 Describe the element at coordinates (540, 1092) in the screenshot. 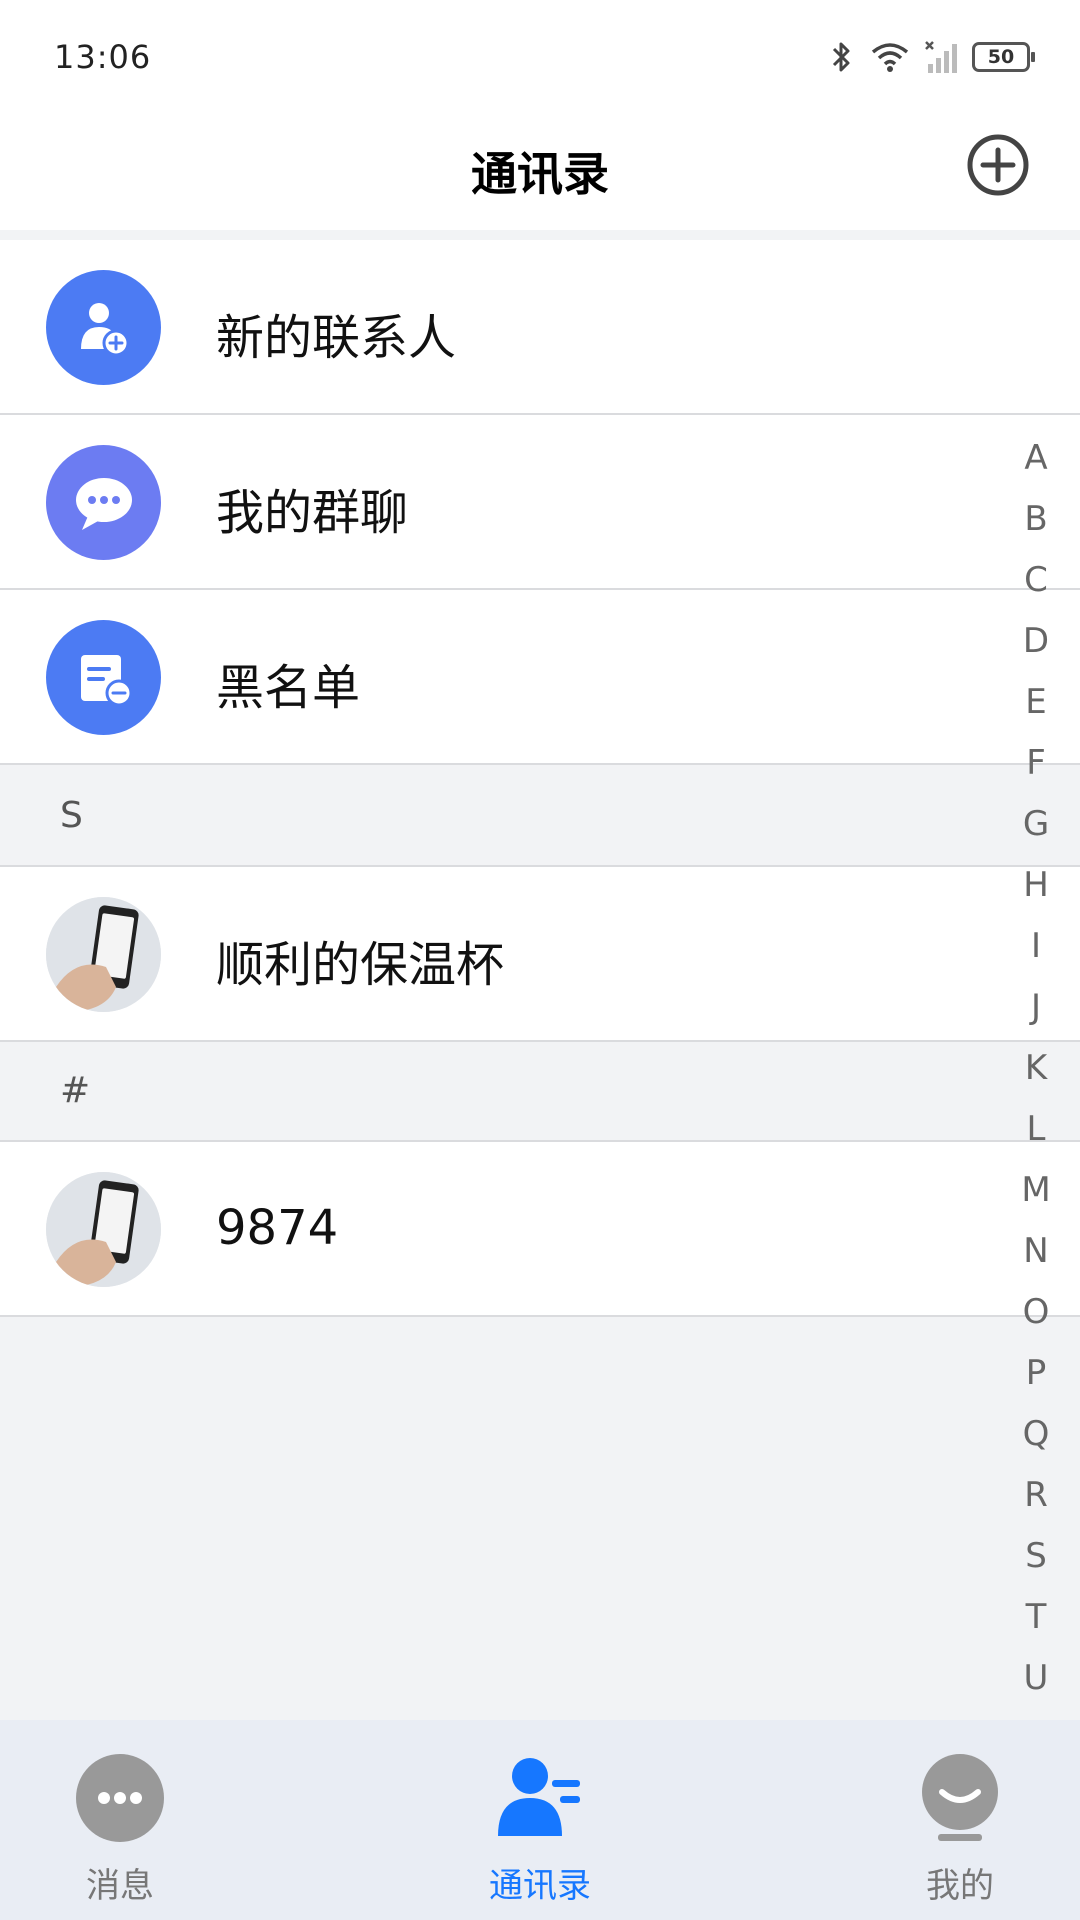

I see `section-header-hash: #` at that location.